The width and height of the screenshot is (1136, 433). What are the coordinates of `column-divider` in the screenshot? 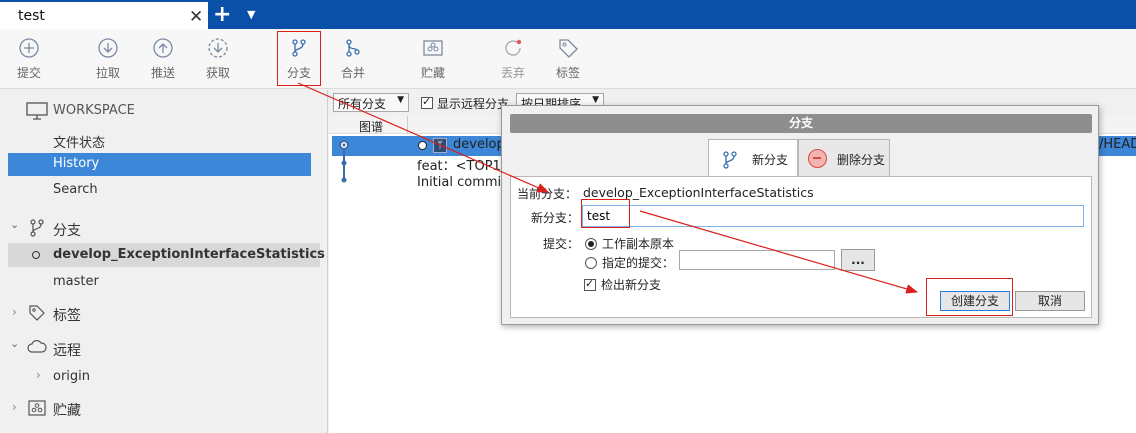 It's located at (407, 125).